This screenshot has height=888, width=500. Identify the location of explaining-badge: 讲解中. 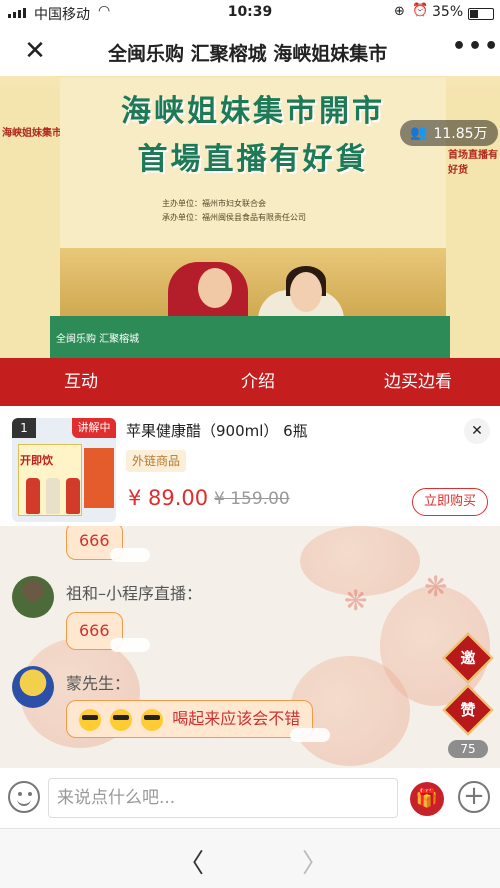
(94, 428).